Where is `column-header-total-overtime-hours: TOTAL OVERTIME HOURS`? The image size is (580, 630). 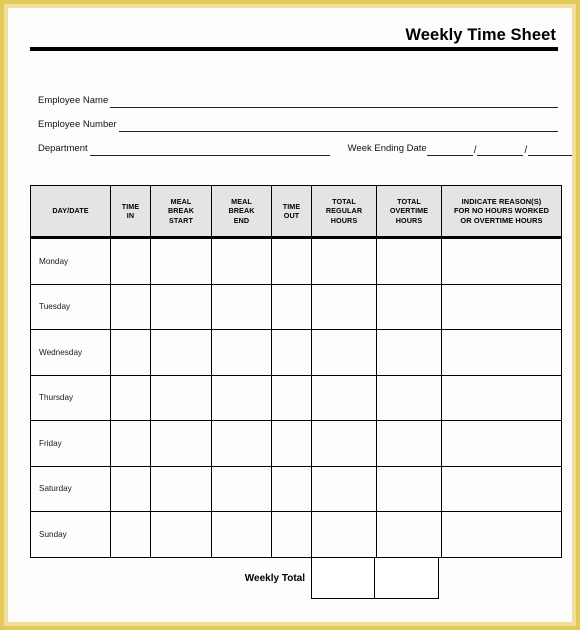 column-header-total-overtime-hours: TOTAL OVERTIME HOURS is located at coordinates (409, 212).